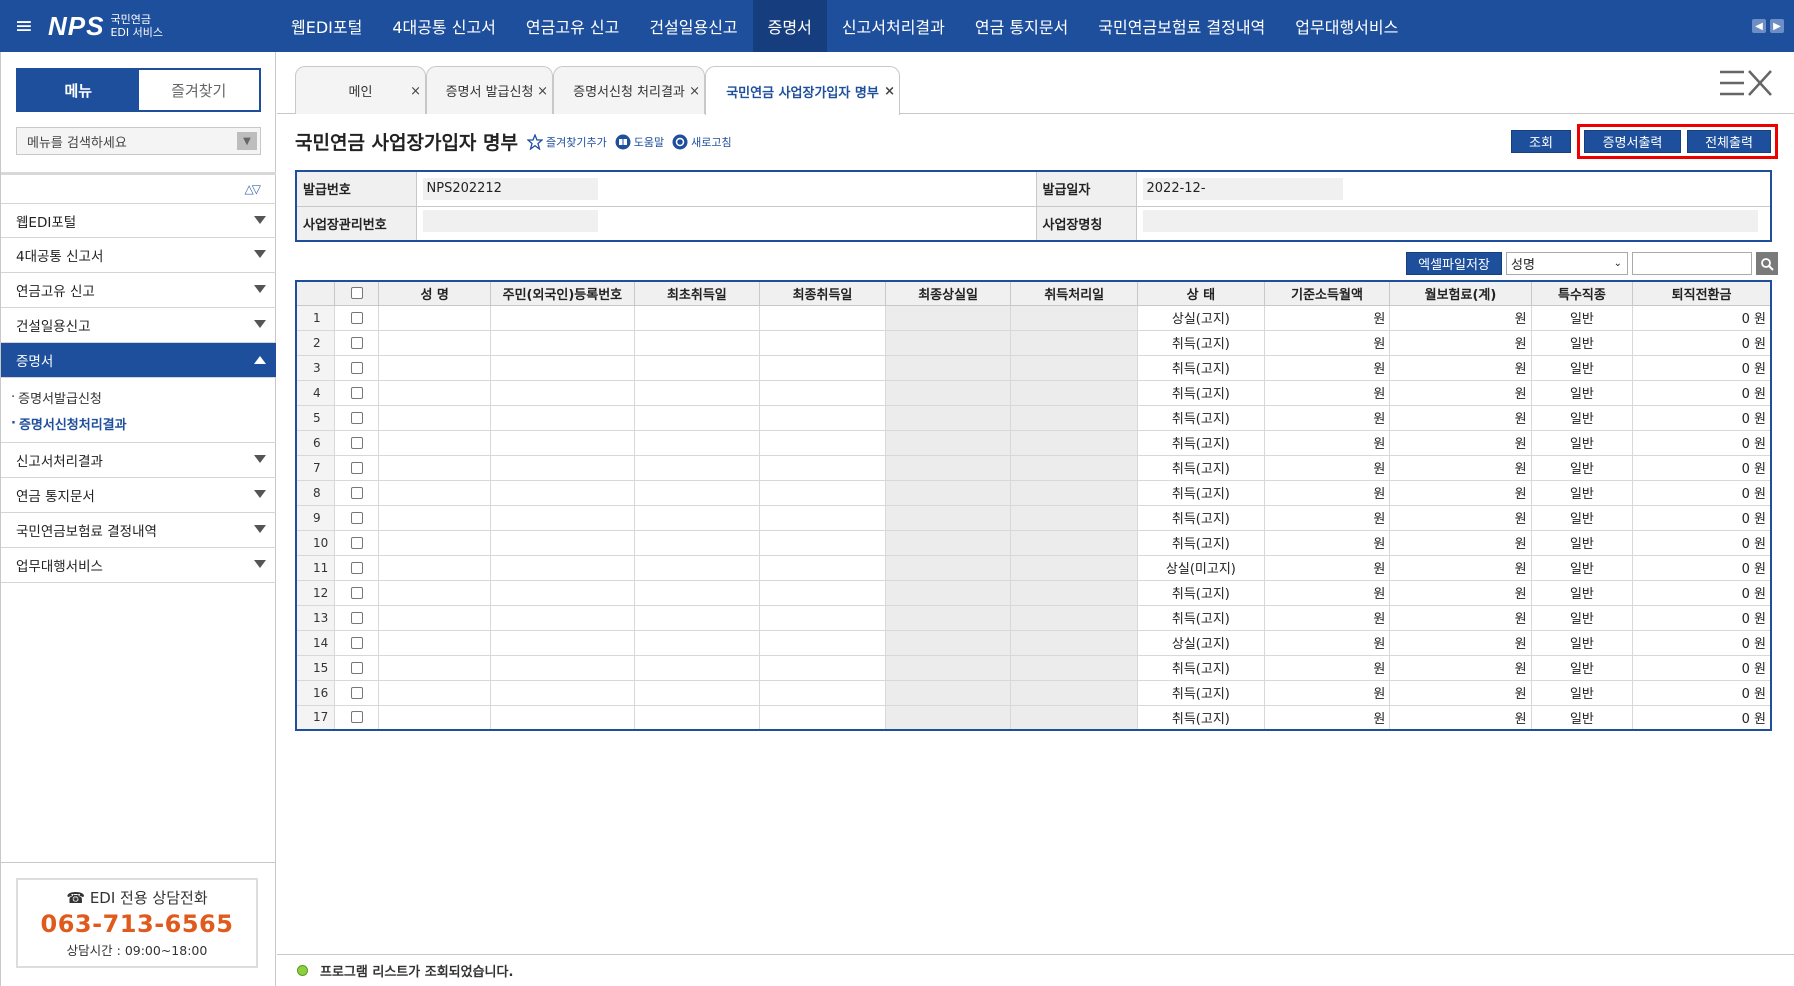 The image size is (1794, 986). I want to click on page-tab-member-list: 국민연금 사업장가입자 명부 ×, so click(802, 90).